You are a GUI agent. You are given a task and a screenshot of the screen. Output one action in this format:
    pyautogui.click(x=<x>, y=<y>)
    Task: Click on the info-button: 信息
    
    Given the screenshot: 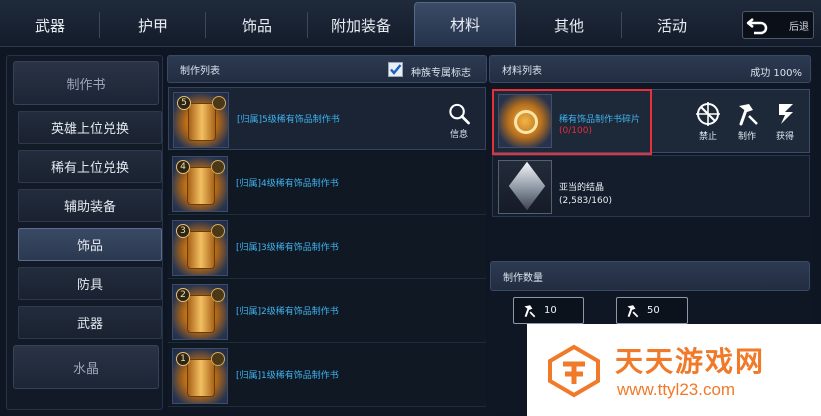 What is the action you would take?
    pyautogui.click(x=459, y=121)
    